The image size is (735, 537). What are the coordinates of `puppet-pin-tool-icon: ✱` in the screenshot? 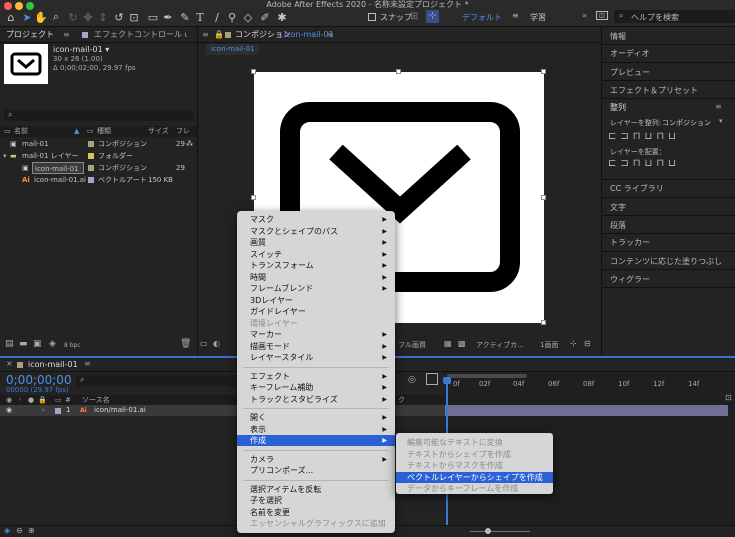 It's located at (282, 17).